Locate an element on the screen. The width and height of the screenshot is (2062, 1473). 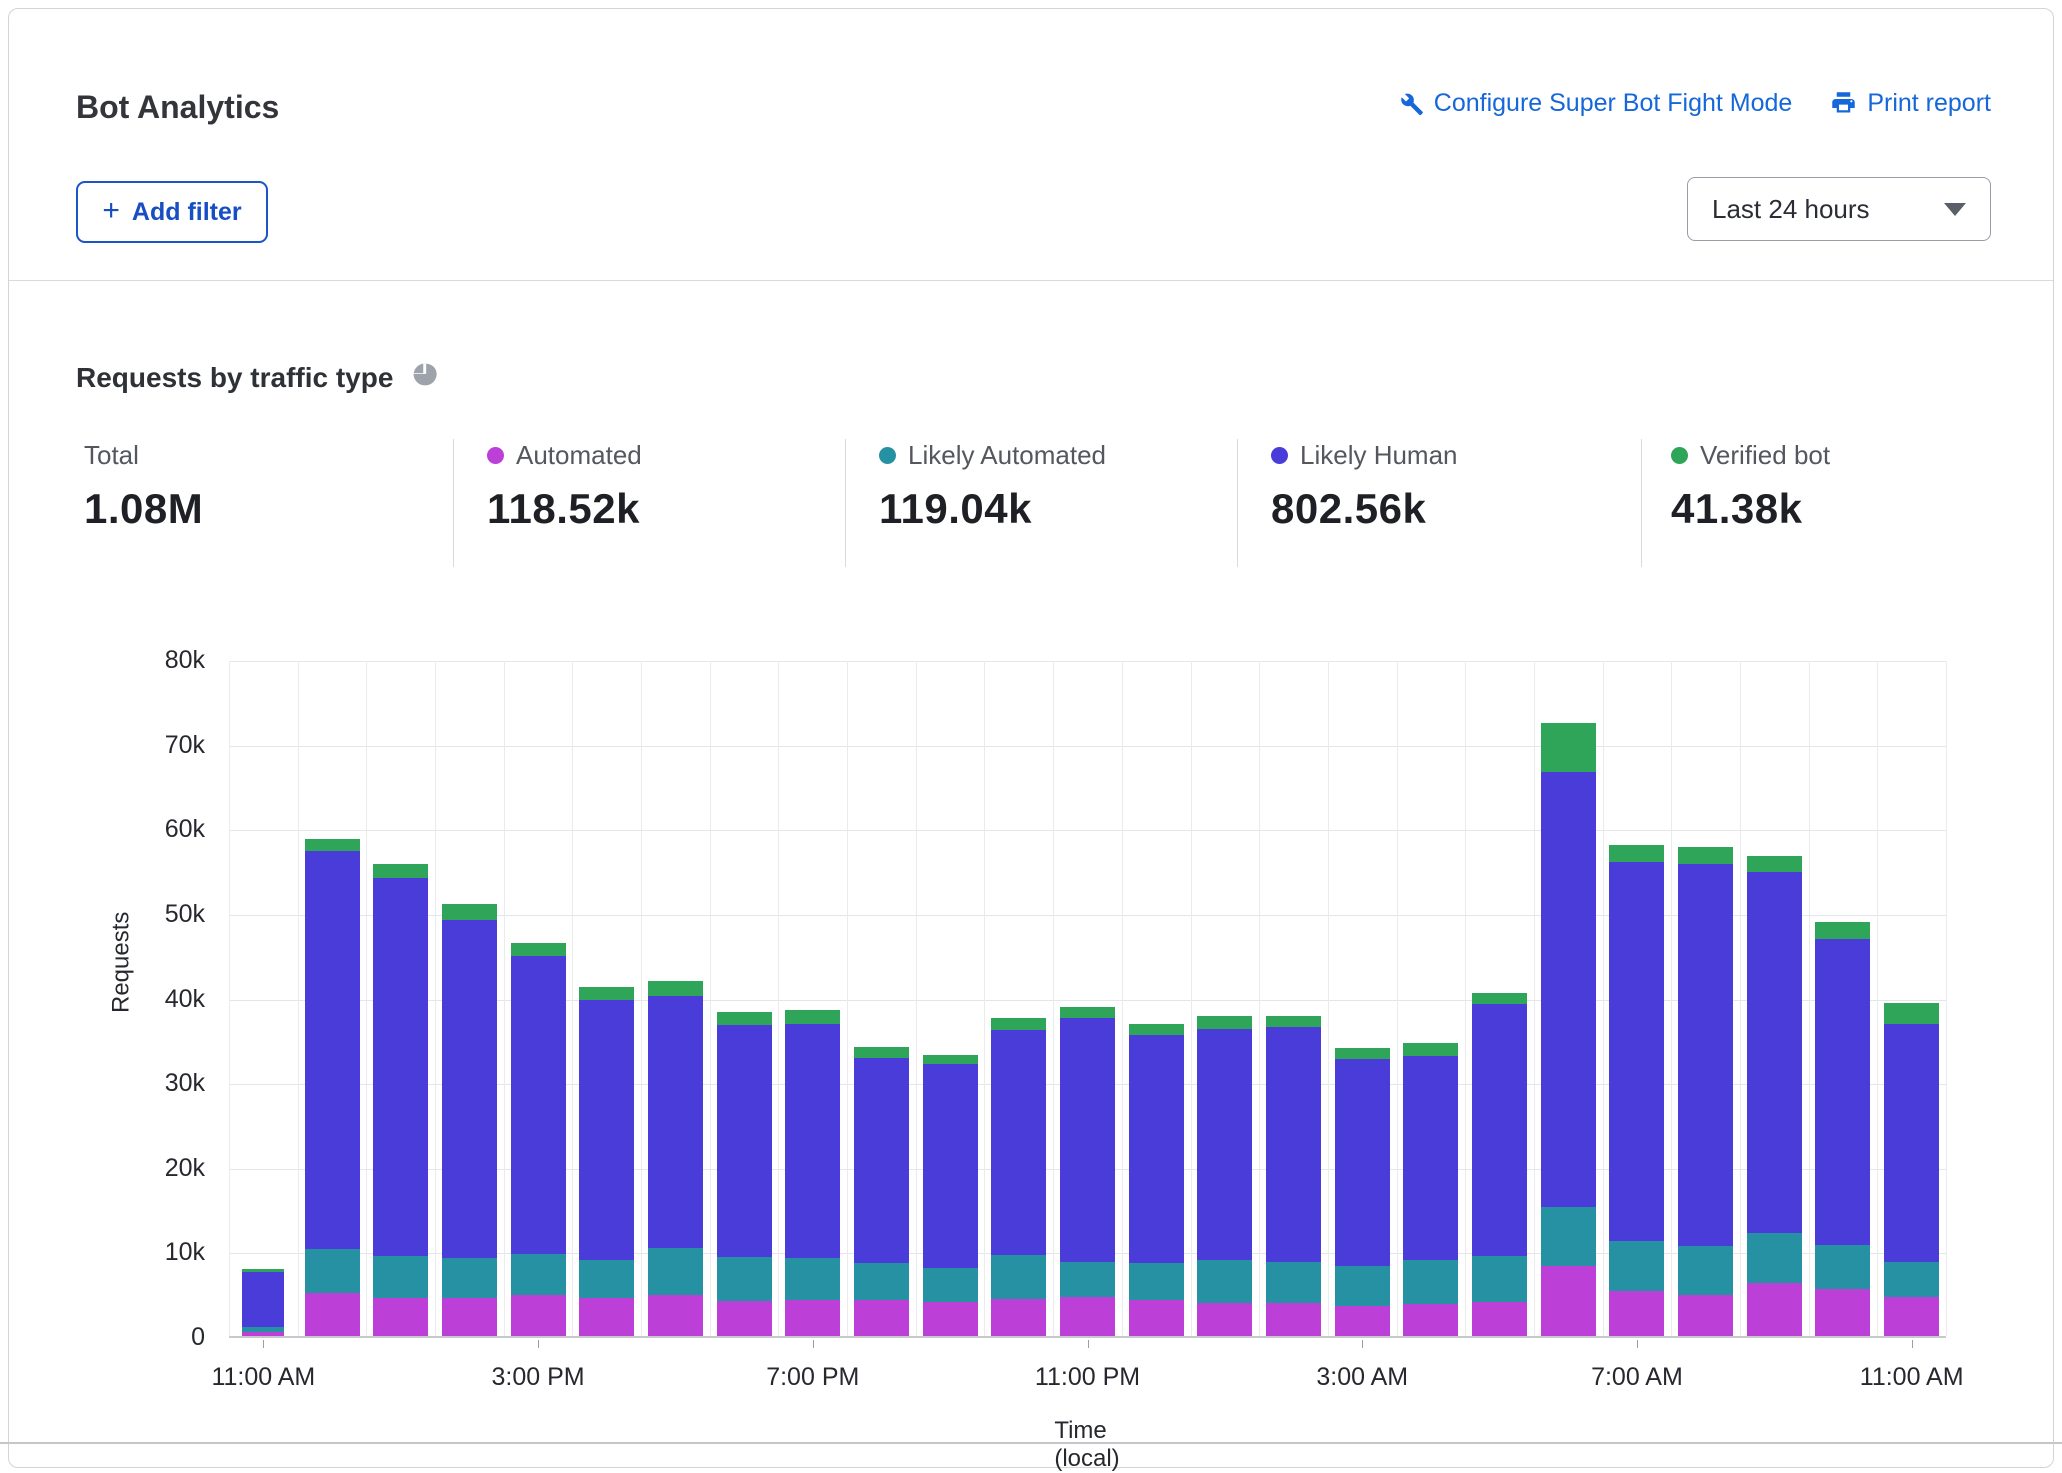
stacked-bar-12-00-am is located at coordinates (1156, 1179).